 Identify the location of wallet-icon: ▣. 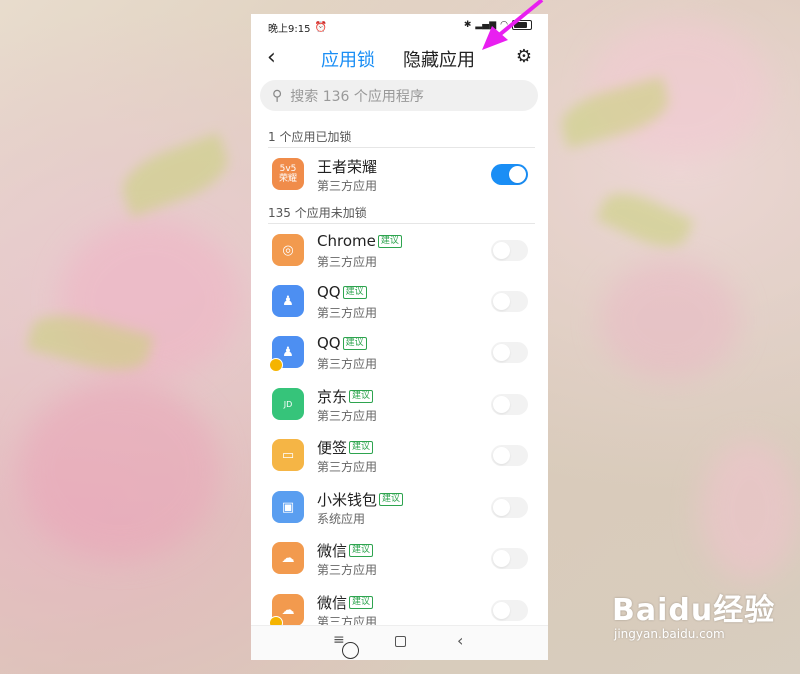
(288, 507).